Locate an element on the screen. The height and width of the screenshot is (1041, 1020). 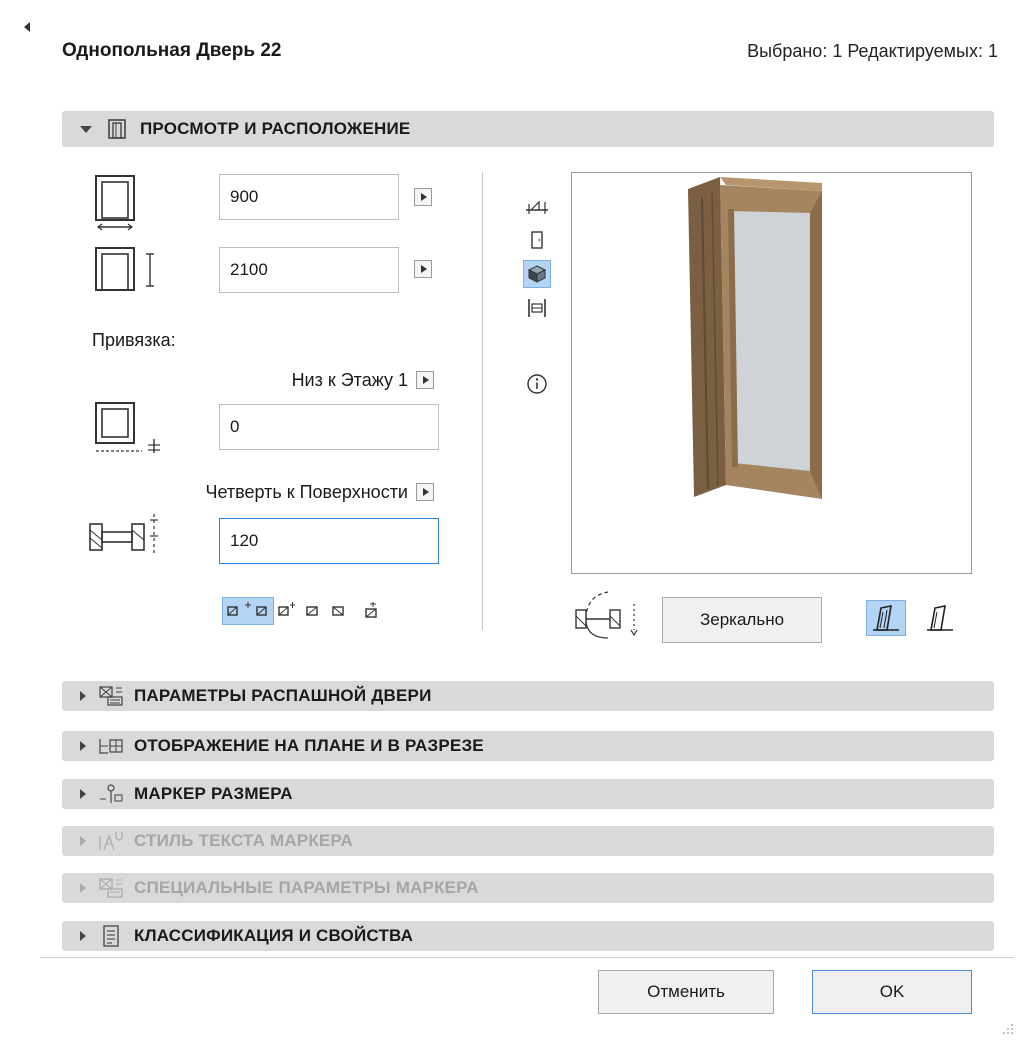
3d-preview-icon is located at coordinates (537, 274).